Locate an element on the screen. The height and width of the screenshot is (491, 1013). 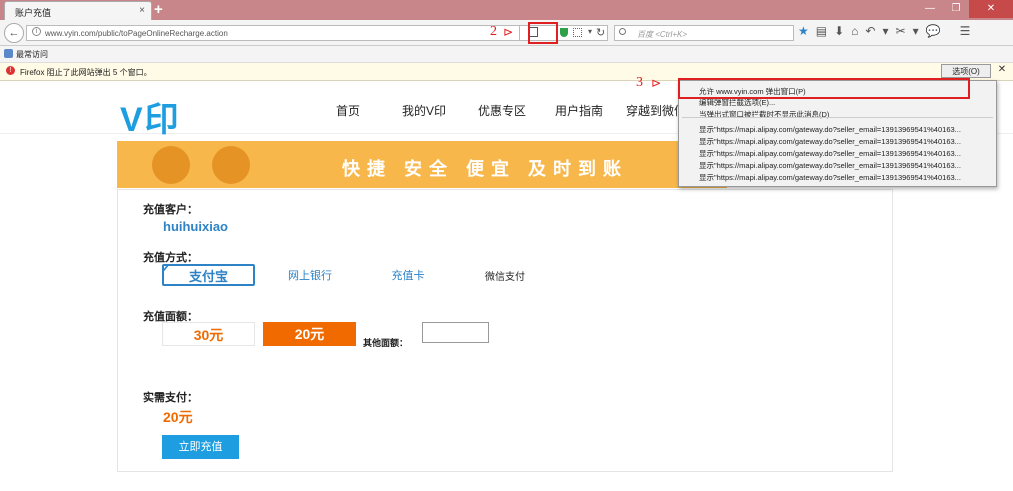
other-amount-input is located at coordinates (455, 332).